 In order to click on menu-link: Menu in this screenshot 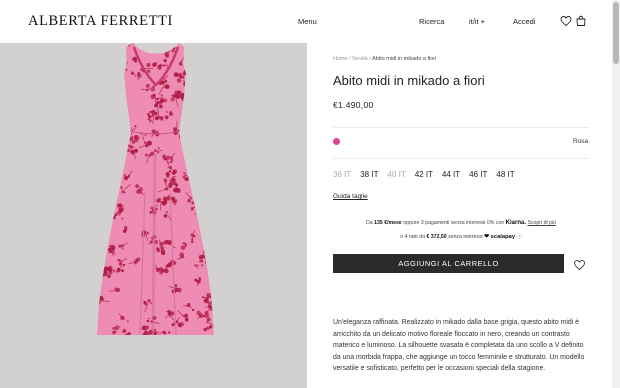, I will do `click(307, 21)`.